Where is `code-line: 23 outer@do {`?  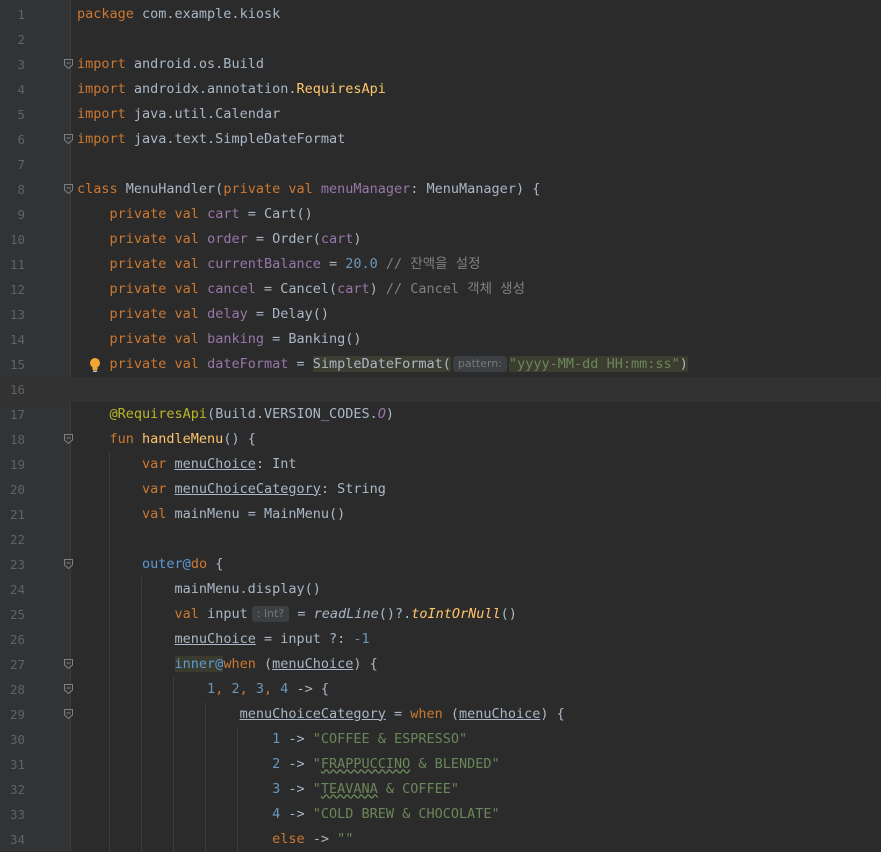 code-line: 23 outer@do { is located at coordinates (440, 564).